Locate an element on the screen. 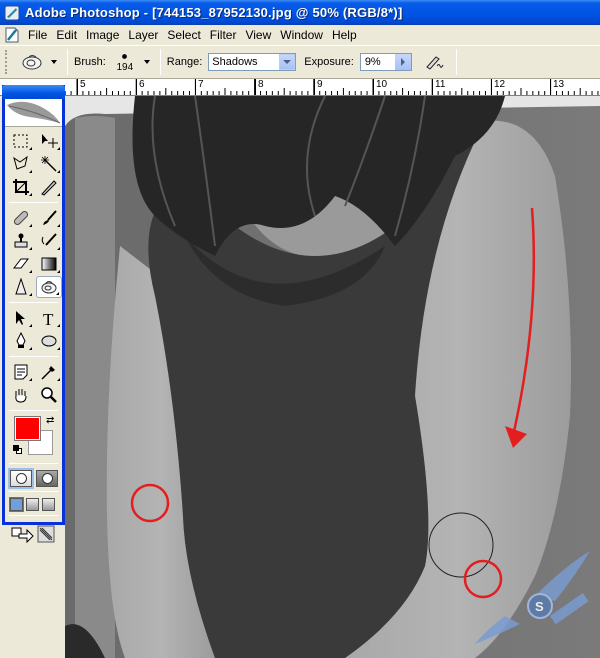 The height and width of the screenshot is (658, 600). menu-layer: Layer is located at coordinates (144, 35).